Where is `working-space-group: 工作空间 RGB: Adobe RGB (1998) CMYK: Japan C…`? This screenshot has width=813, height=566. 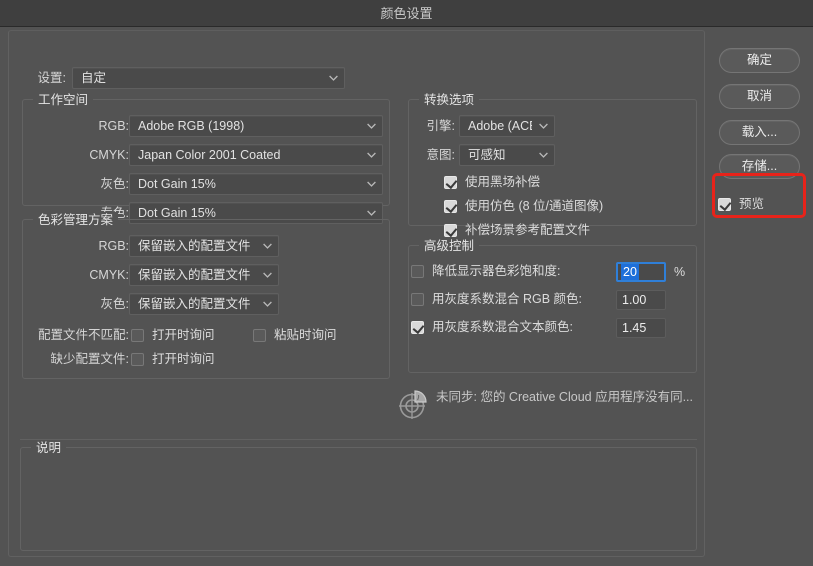
working-space-group: 工作空间 RGB: Adobe RGB (1998) CMYK: Japan C… is located at coordinates (206, 158).